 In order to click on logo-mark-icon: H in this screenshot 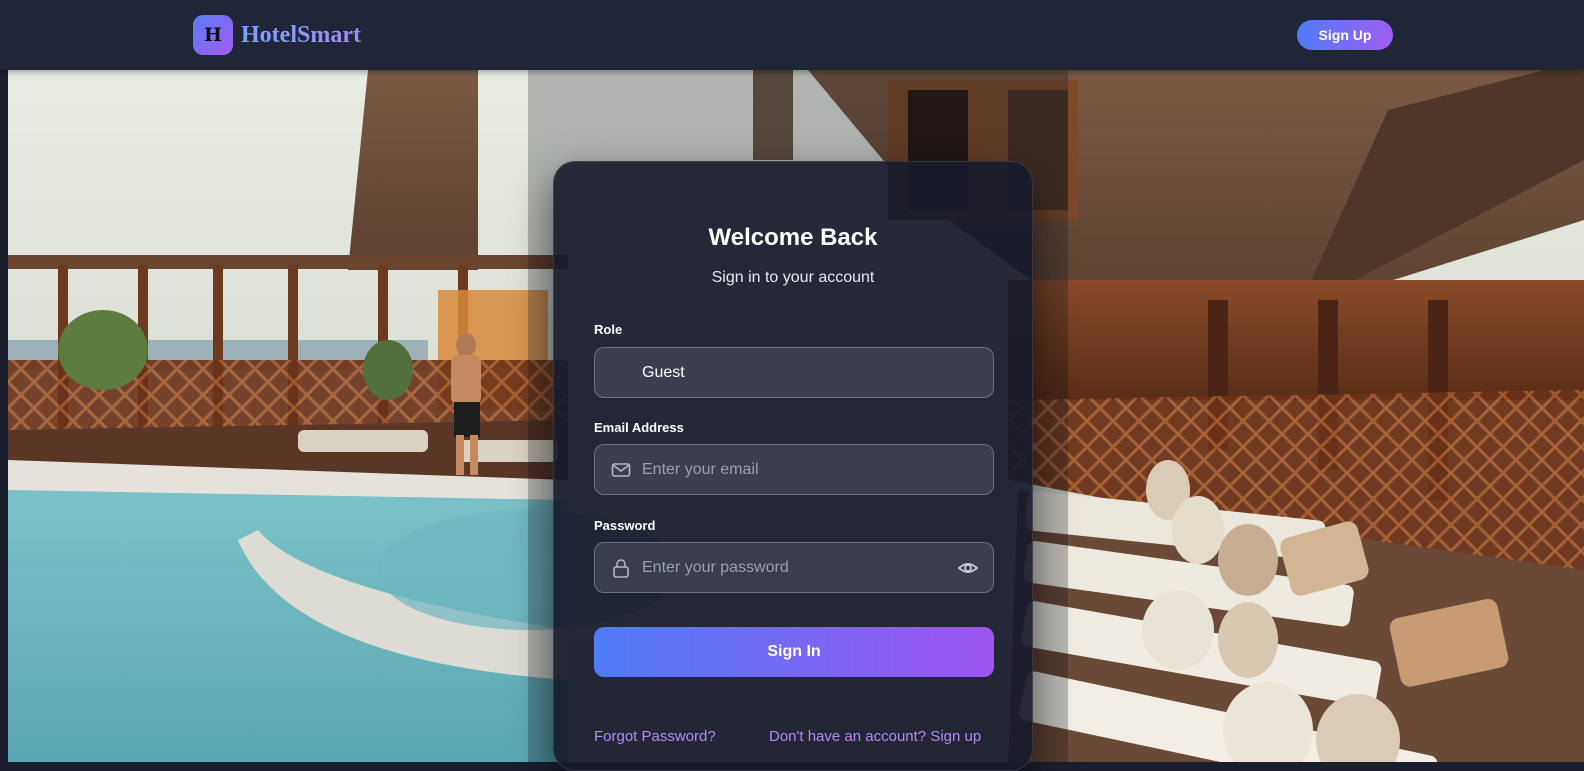, I will do `click(213, 35)`.